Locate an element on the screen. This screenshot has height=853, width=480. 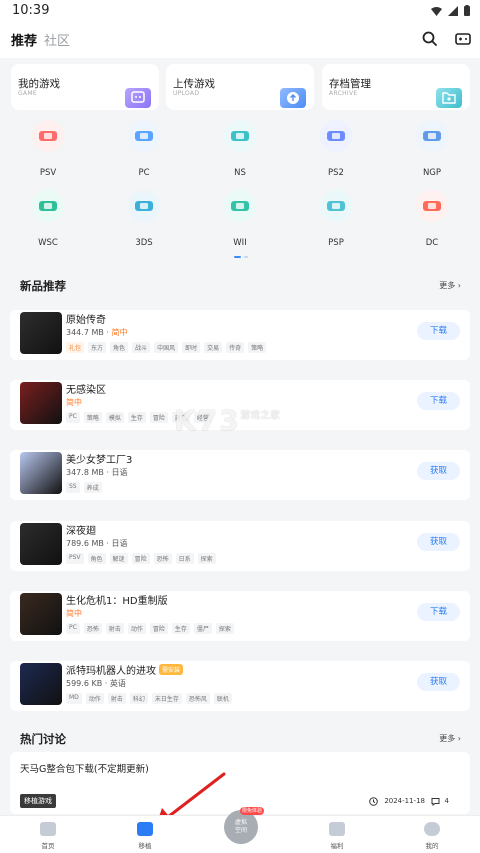
game-size: 599.6 KB is located at coordinates (84, 683).